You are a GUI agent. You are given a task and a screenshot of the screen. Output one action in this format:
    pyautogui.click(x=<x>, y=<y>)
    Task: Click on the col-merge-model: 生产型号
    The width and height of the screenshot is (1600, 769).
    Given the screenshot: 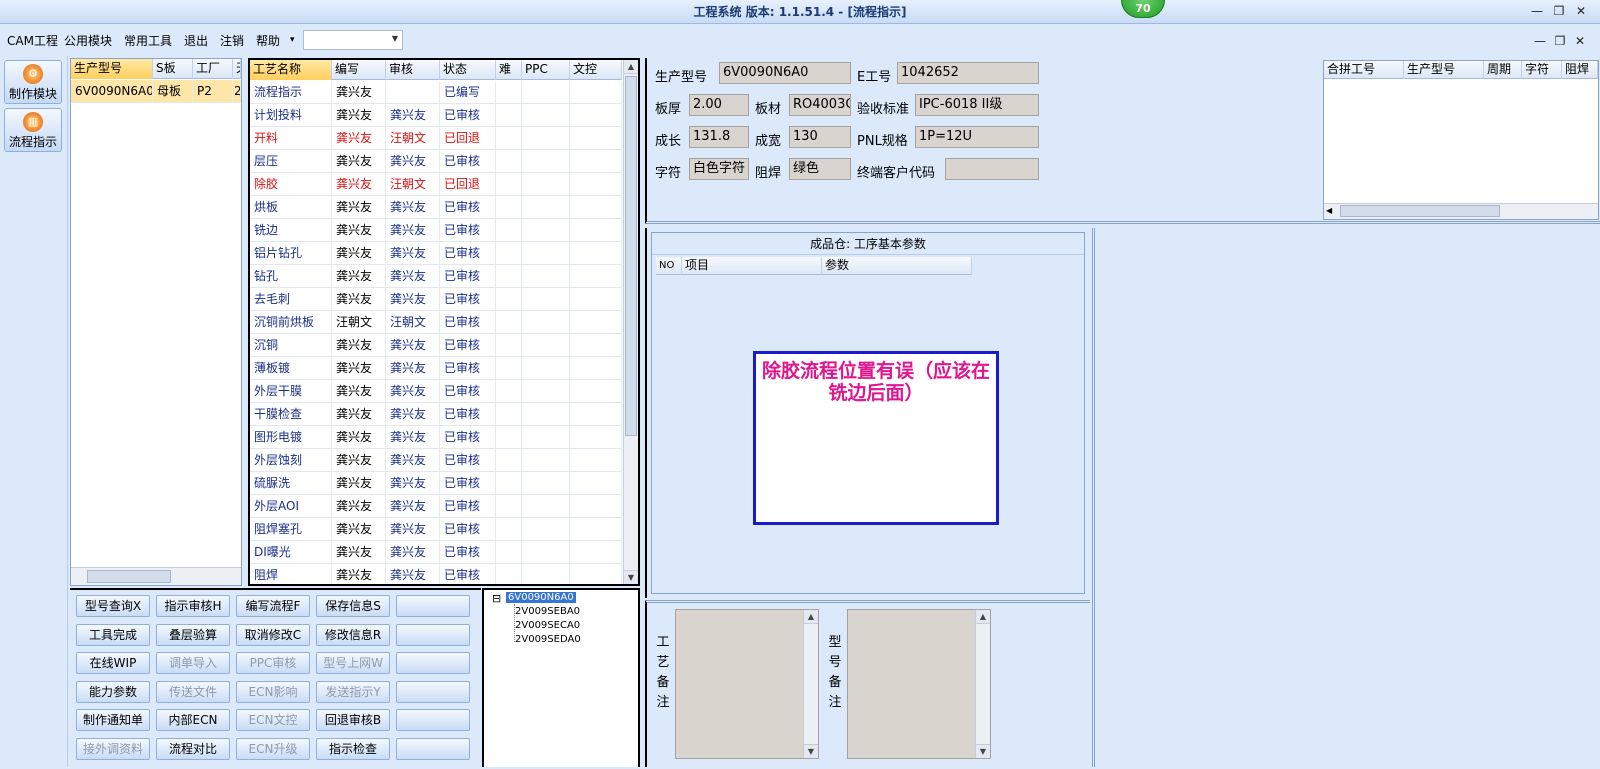 What is the action you would take?
    pyautogui.click(x=1444, y=70)
    